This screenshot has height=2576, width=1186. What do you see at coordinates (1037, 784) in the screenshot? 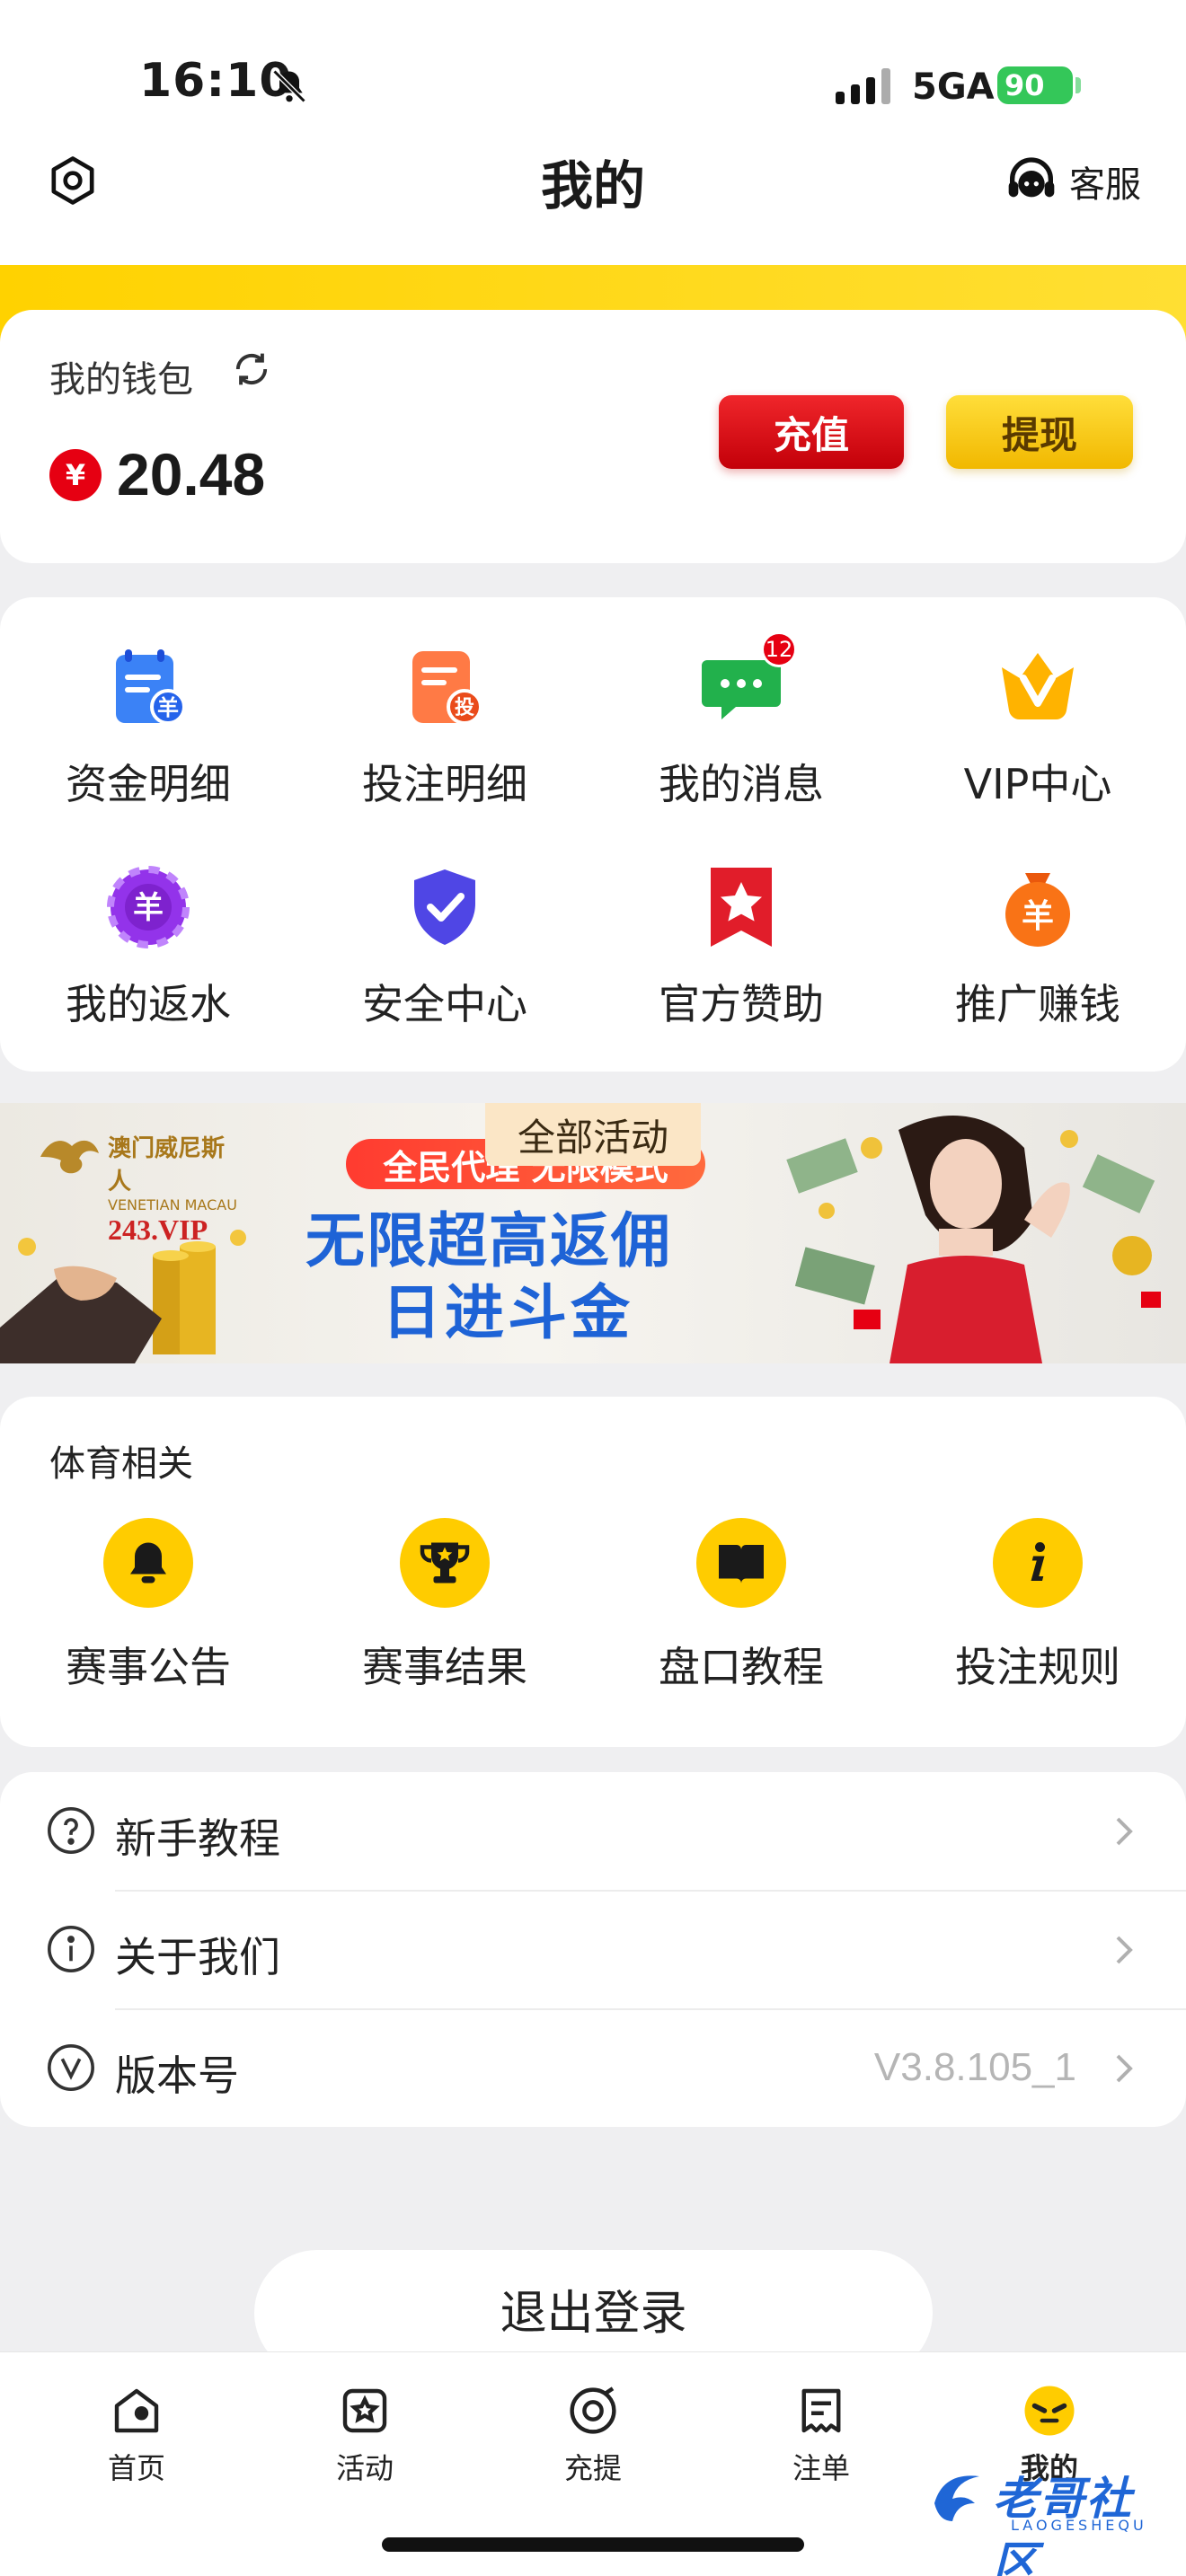
I see `grid-item-label: VIP中心` at bounding box center [1037, 784].